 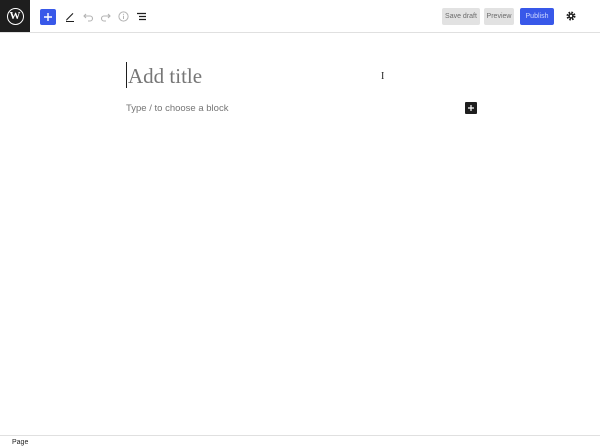 I want to click on pencil-icon, so click(x=70, y=17).